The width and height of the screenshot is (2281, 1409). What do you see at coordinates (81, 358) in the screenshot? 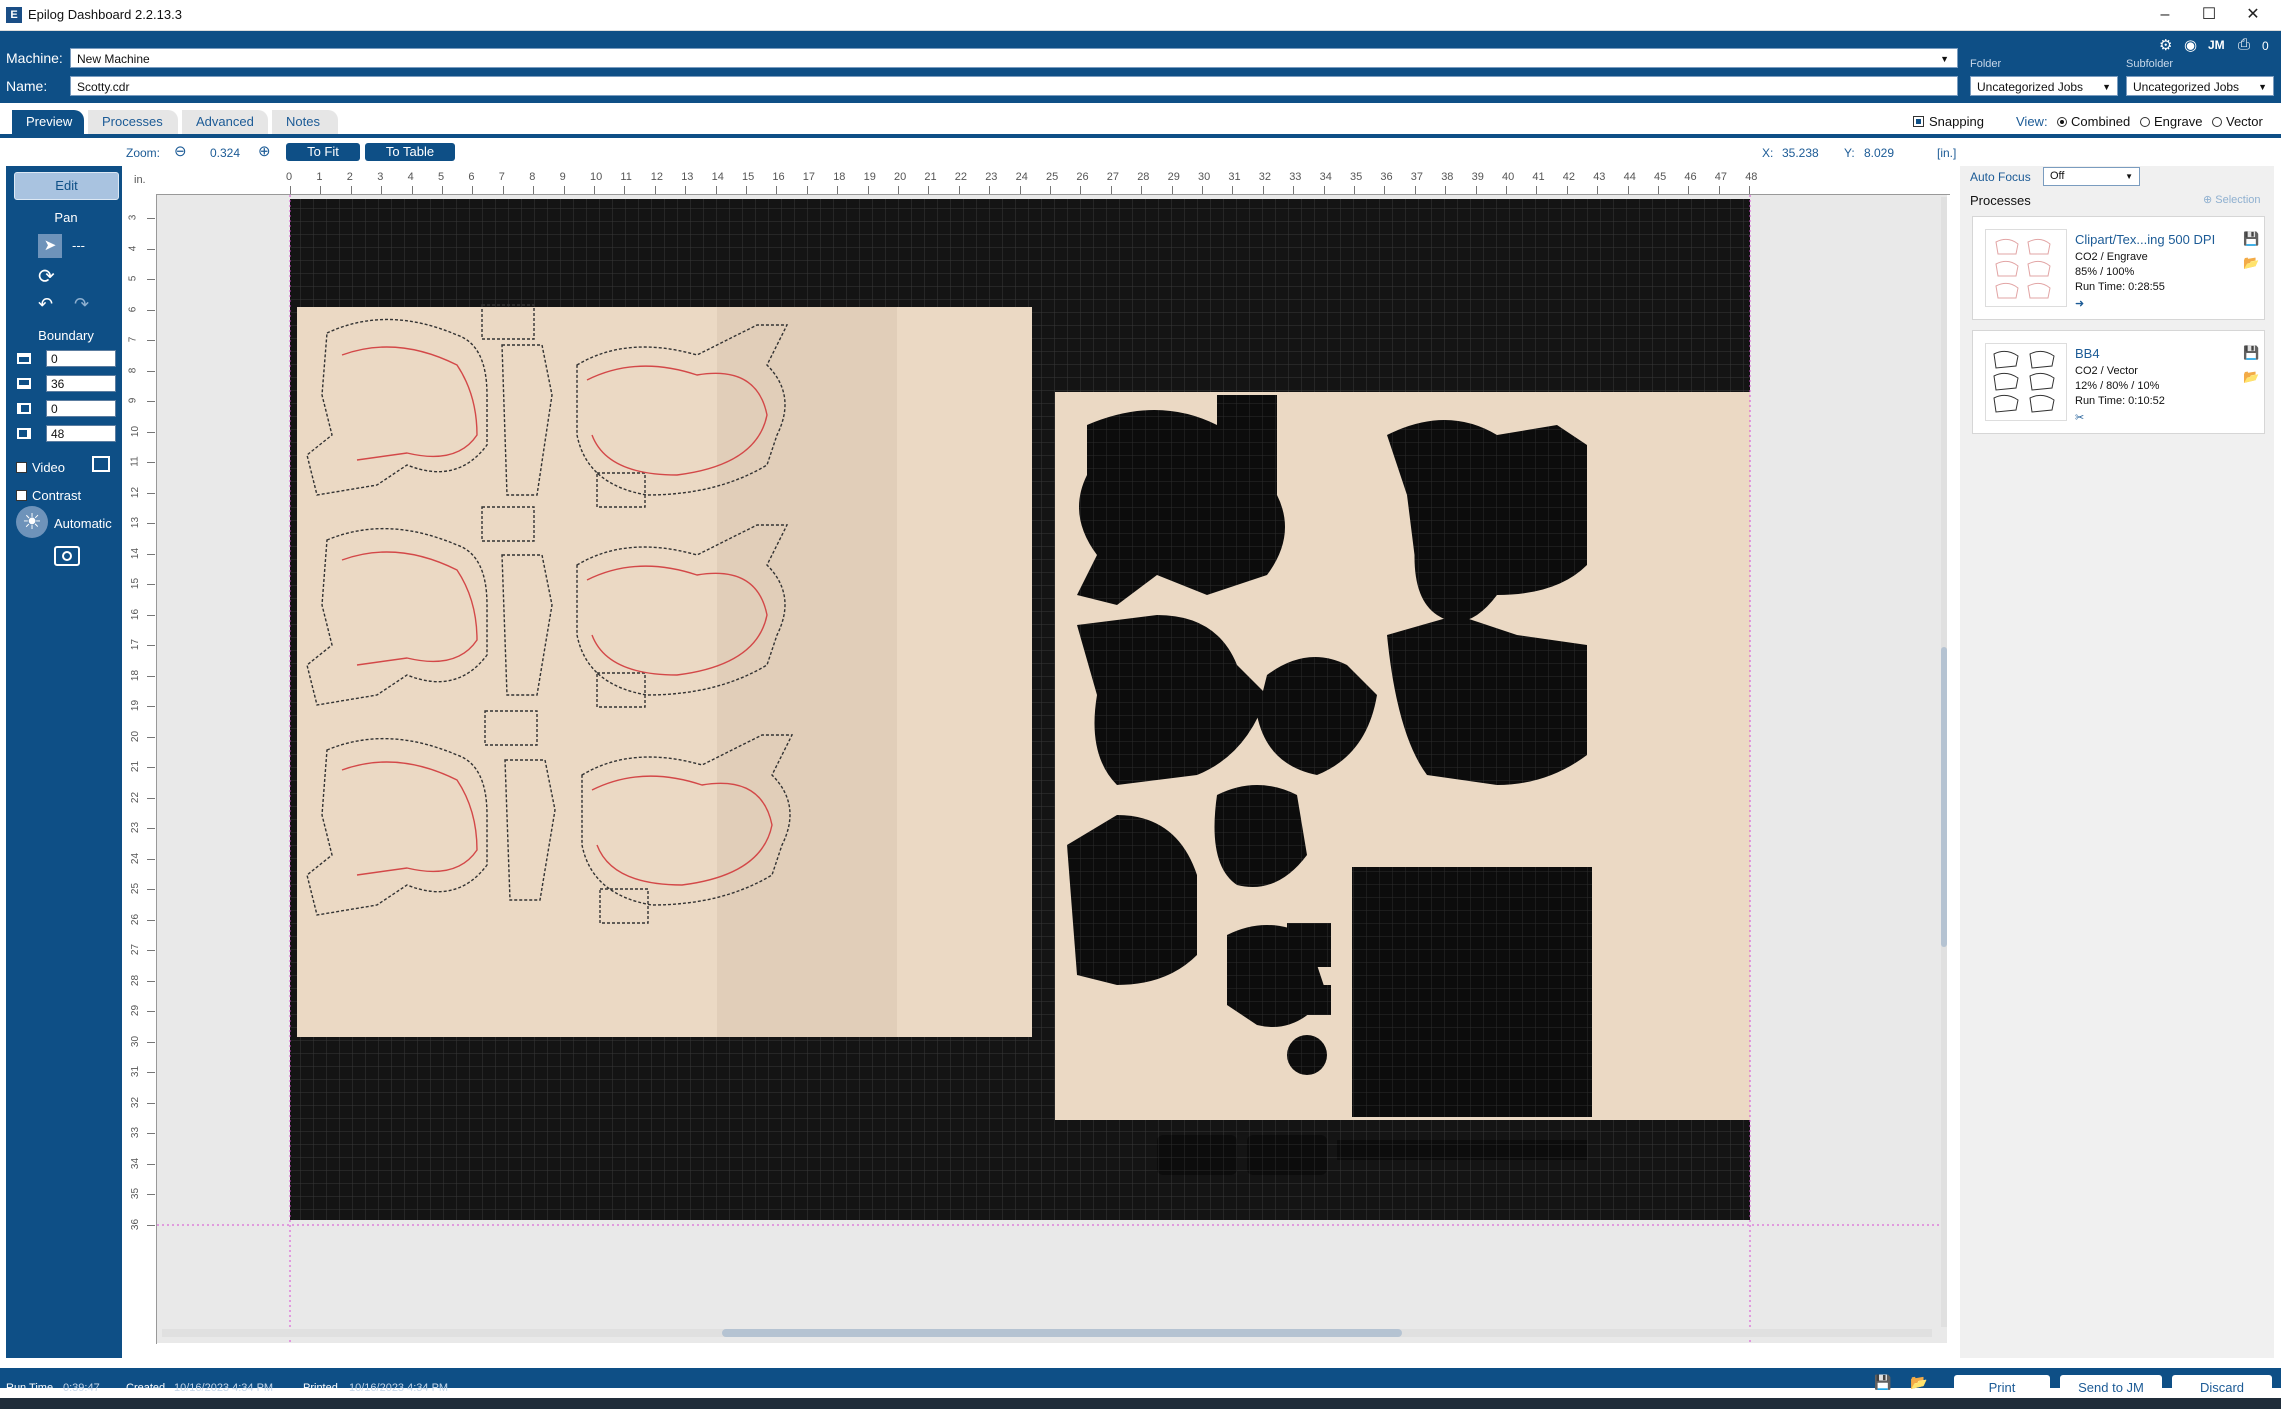
I see `boundary-top-input: 0` at bounding box center [81, 358].